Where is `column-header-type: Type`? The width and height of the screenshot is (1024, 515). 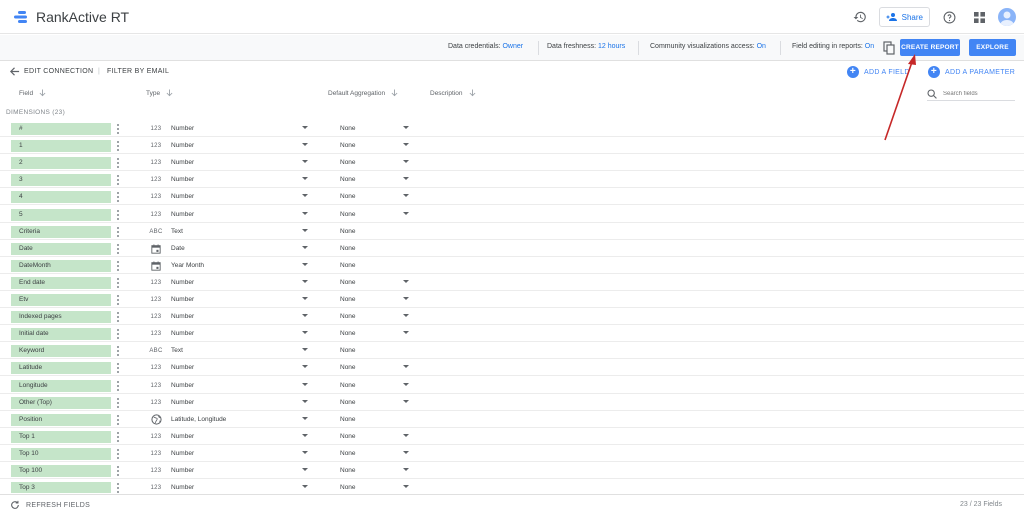
column-header-type: Type is located at coordinates (159, 93).